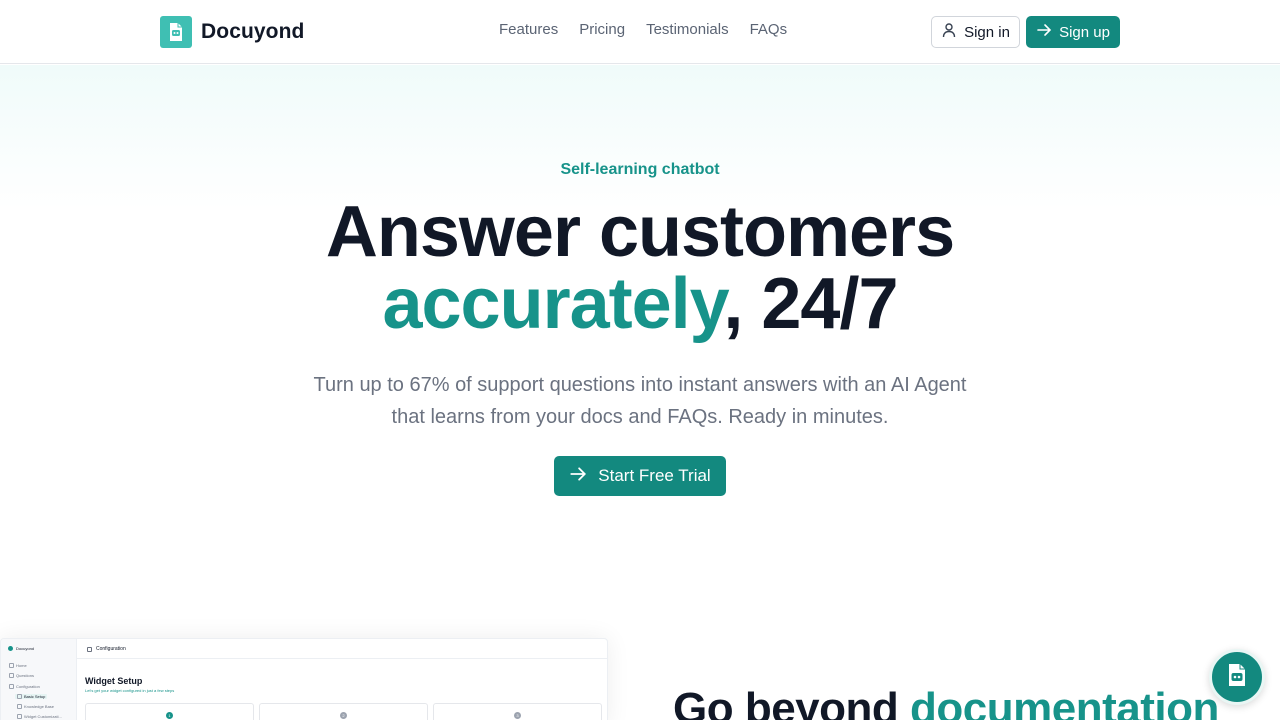 This screenshot has height=720, width=1280. Describe the element at coordinates (528, 29) in the screenshot. I see `nav-link-features: Features` at that location.